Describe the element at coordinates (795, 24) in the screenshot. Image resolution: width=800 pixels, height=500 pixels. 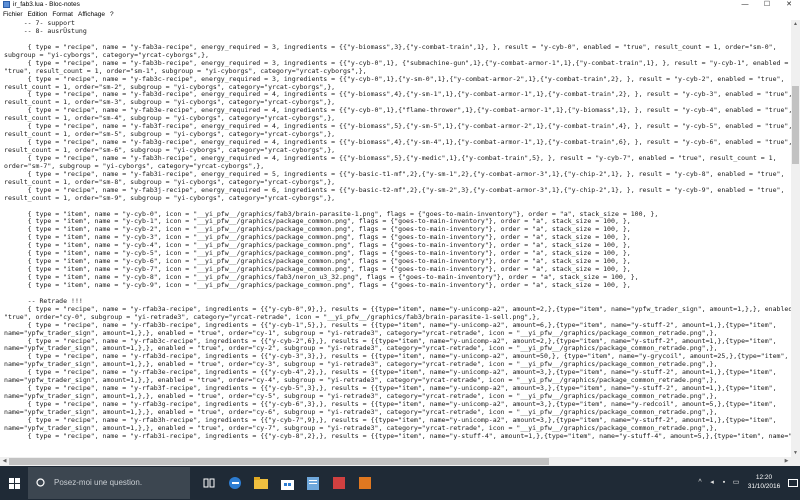
I see `scroll-up-arrow-icon: ▲` at that location.